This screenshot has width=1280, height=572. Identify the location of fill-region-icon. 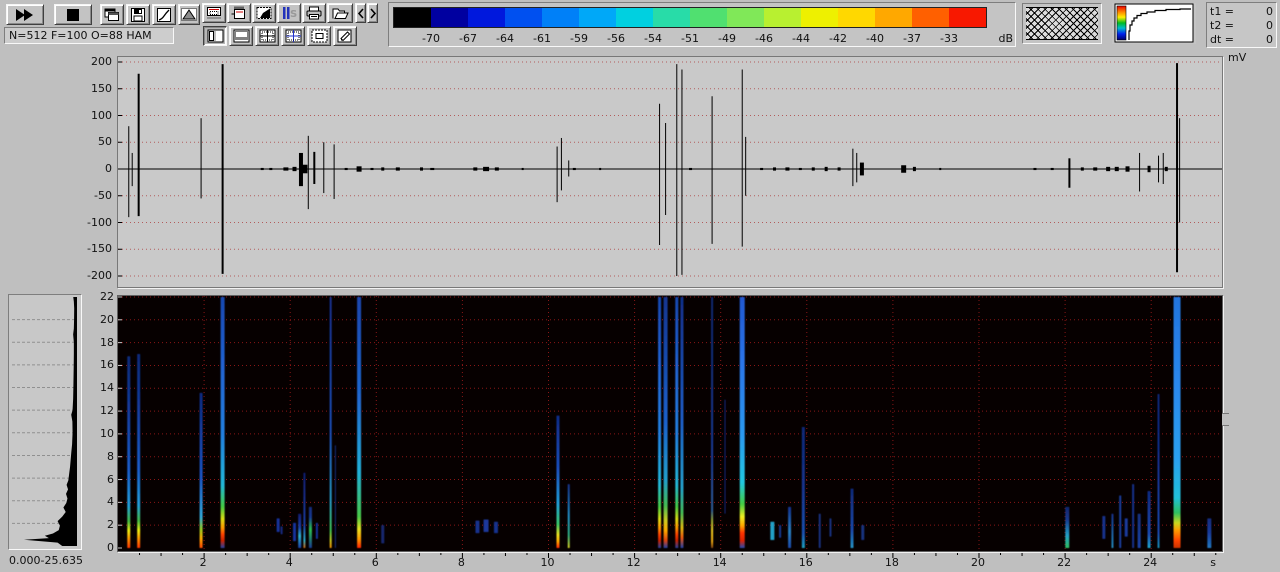
(264, 13).